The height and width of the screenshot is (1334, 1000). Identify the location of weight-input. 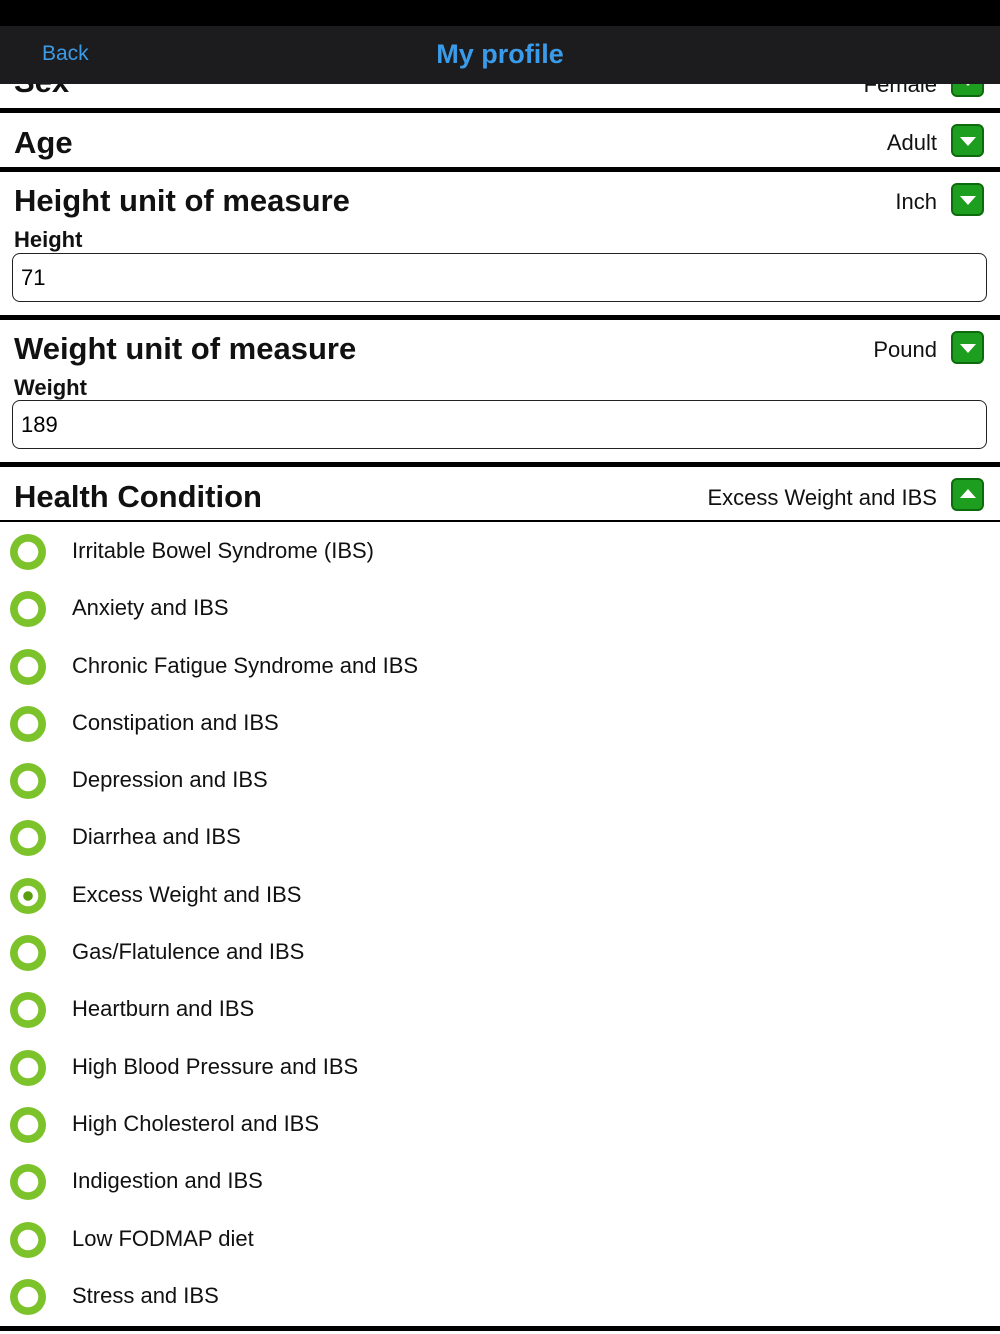
(499, 424).